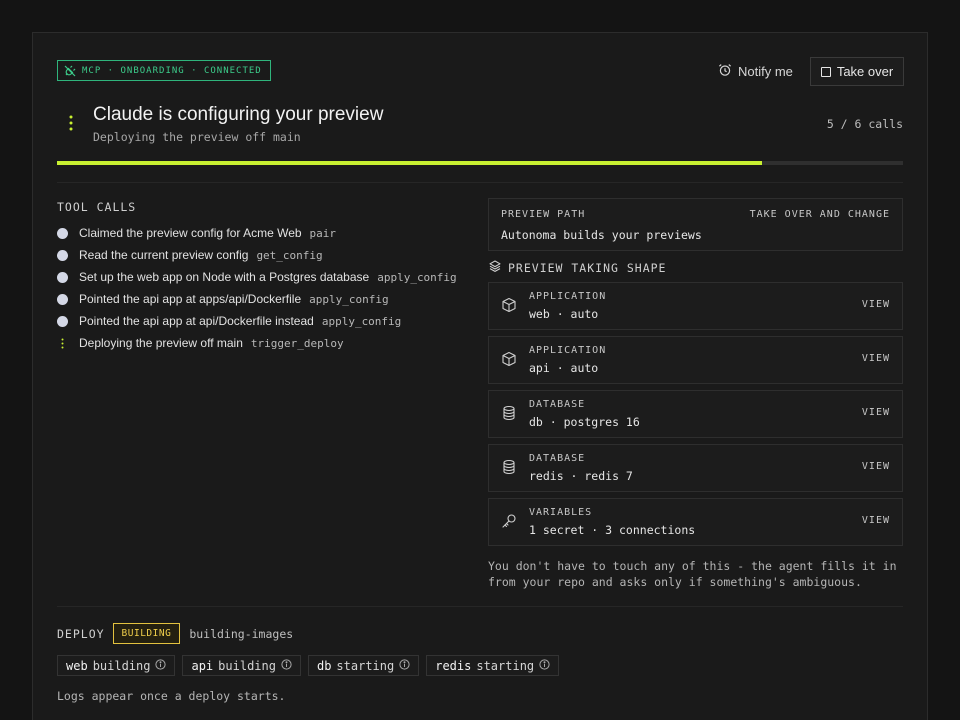 The width and height of the screenshot is (960, 720). I want to click on deploy-heading: DEPLOY, so click(81, 633).